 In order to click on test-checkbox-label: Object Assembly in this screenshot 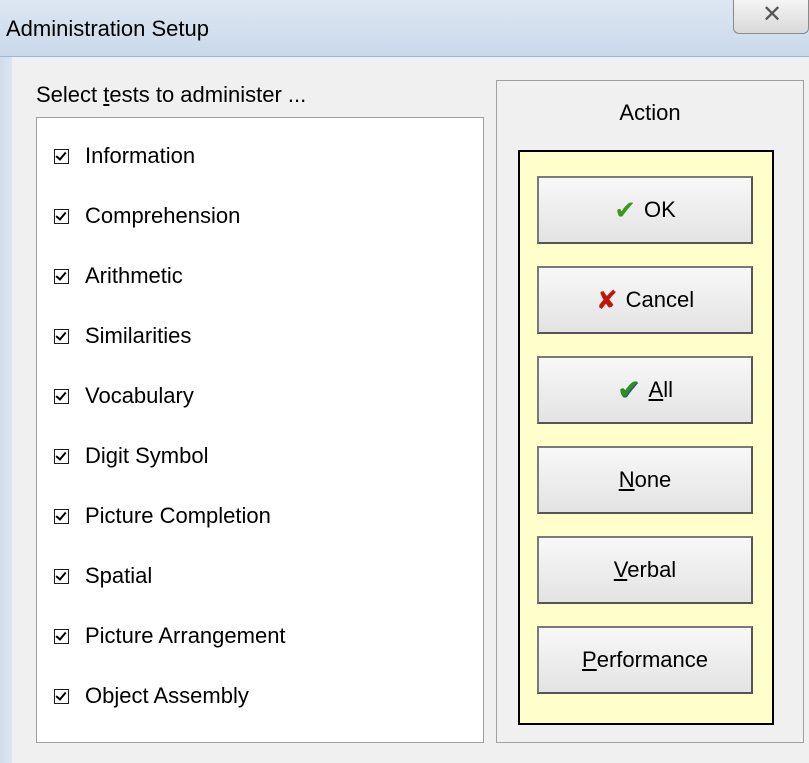, I will do `click(167, 695)`.